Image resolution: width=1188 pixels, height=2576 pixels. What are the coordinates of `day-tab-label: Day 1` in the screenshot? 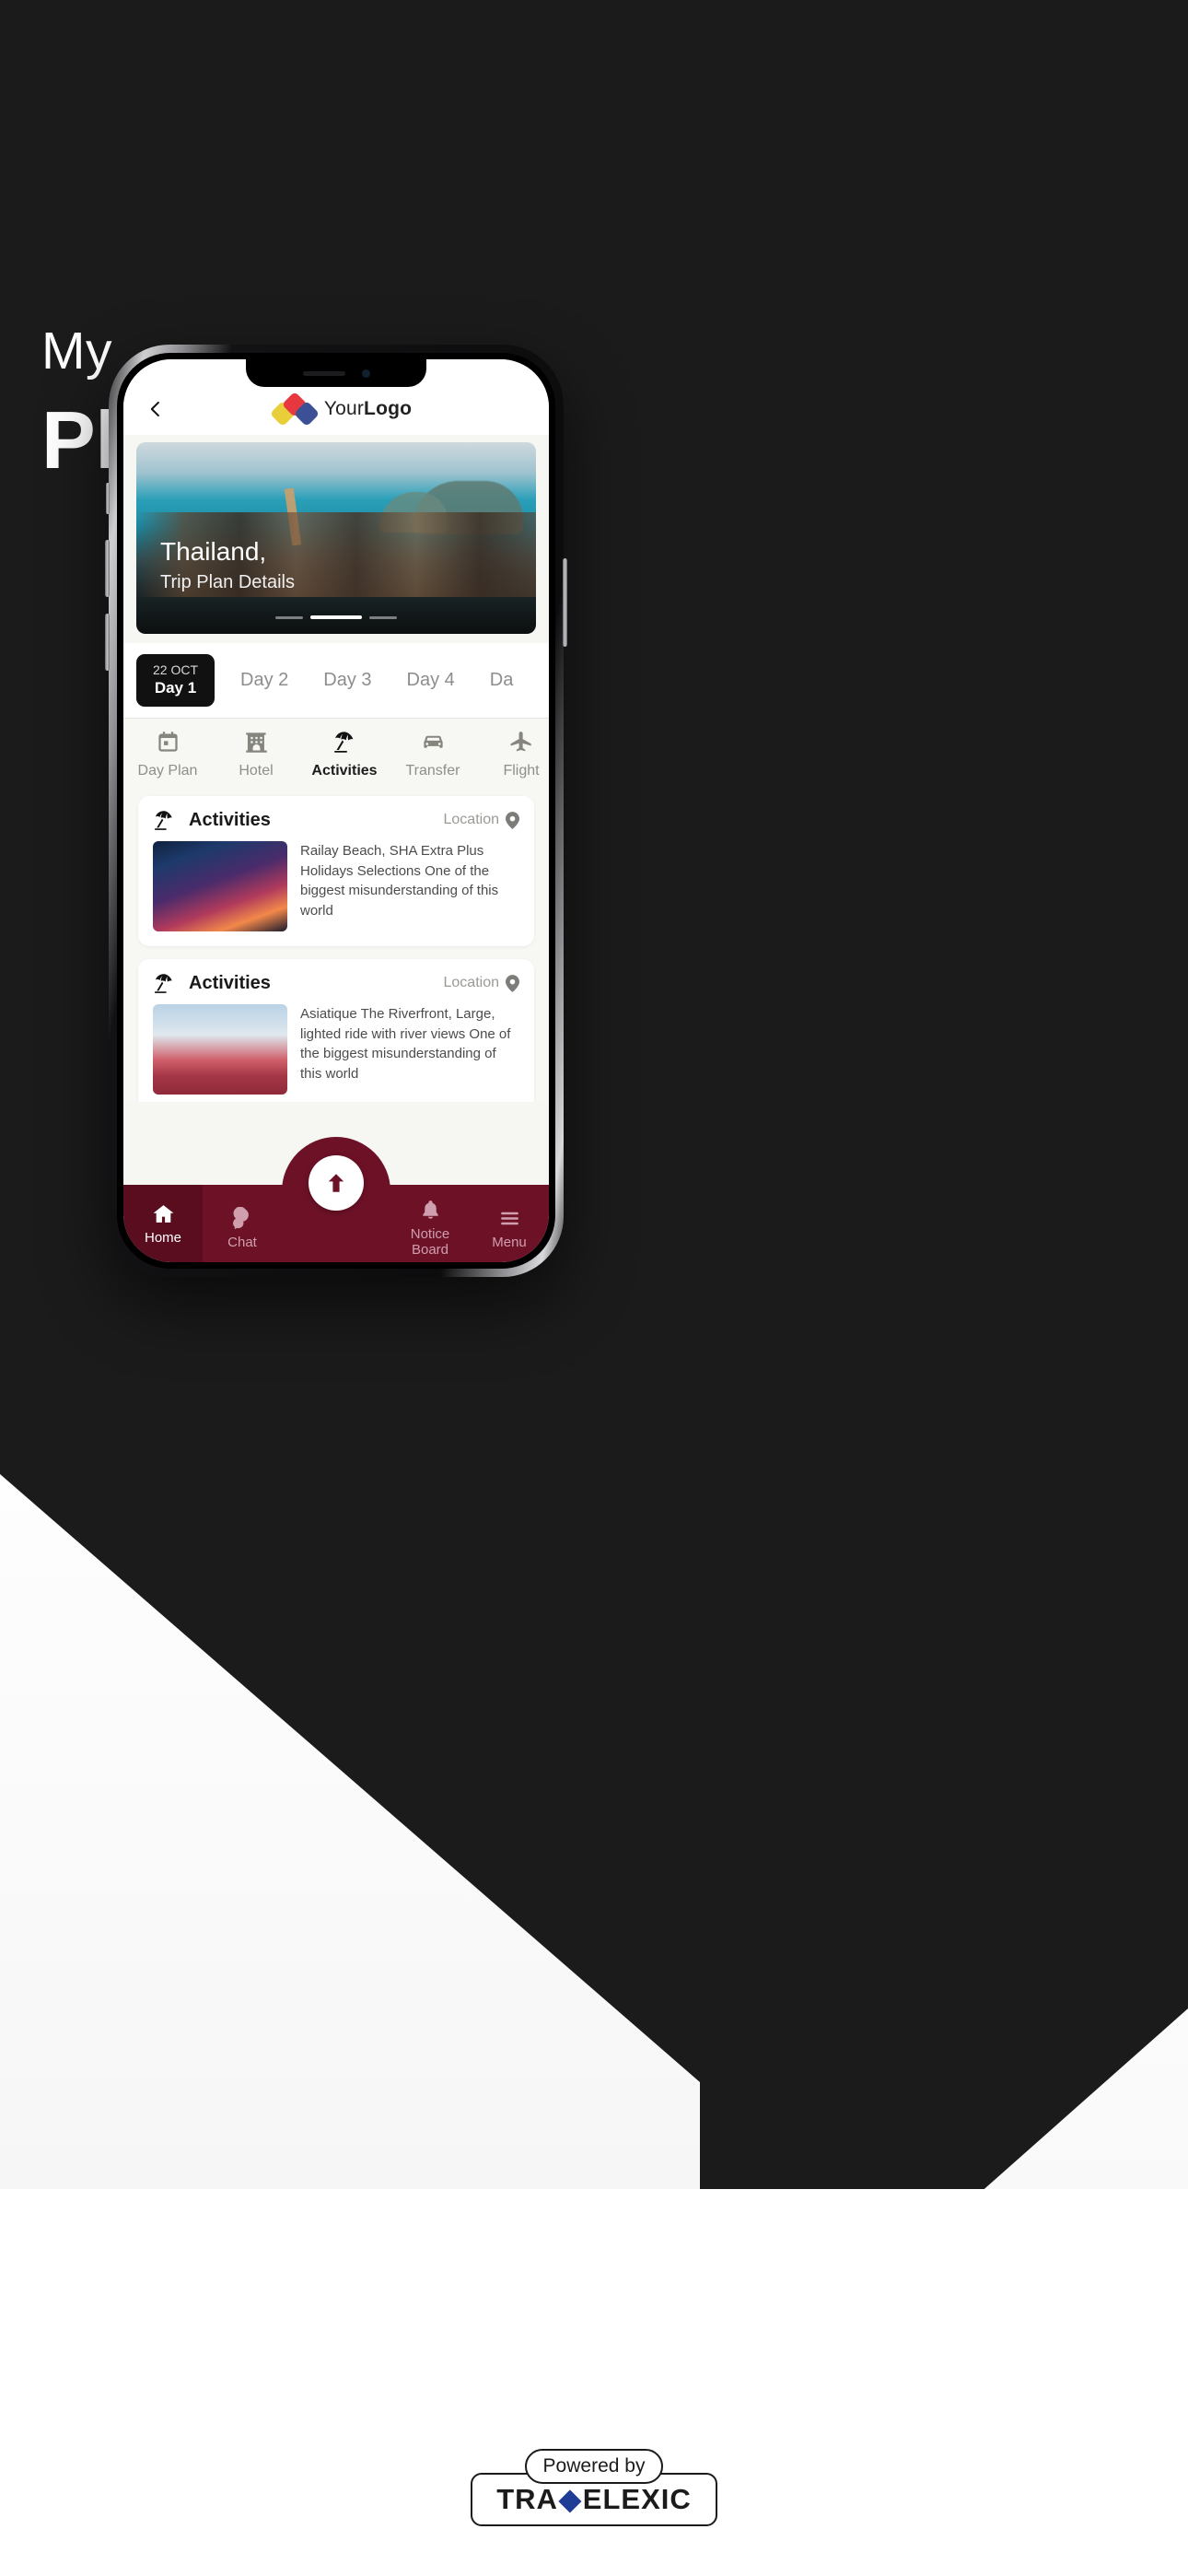 It's located at (175, 687).